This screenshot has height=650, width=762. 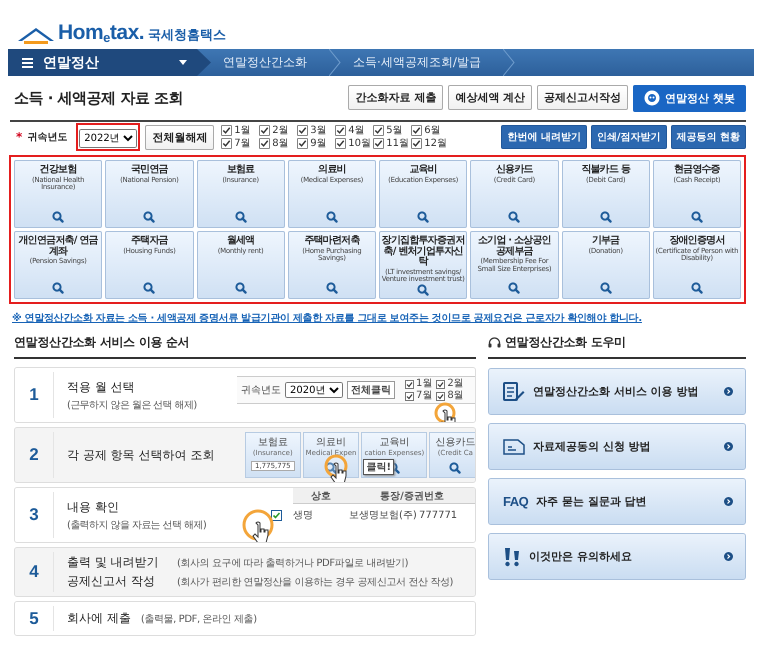 I want to click on step-title: 공제신고서 작성, so click(x=111, y=581).